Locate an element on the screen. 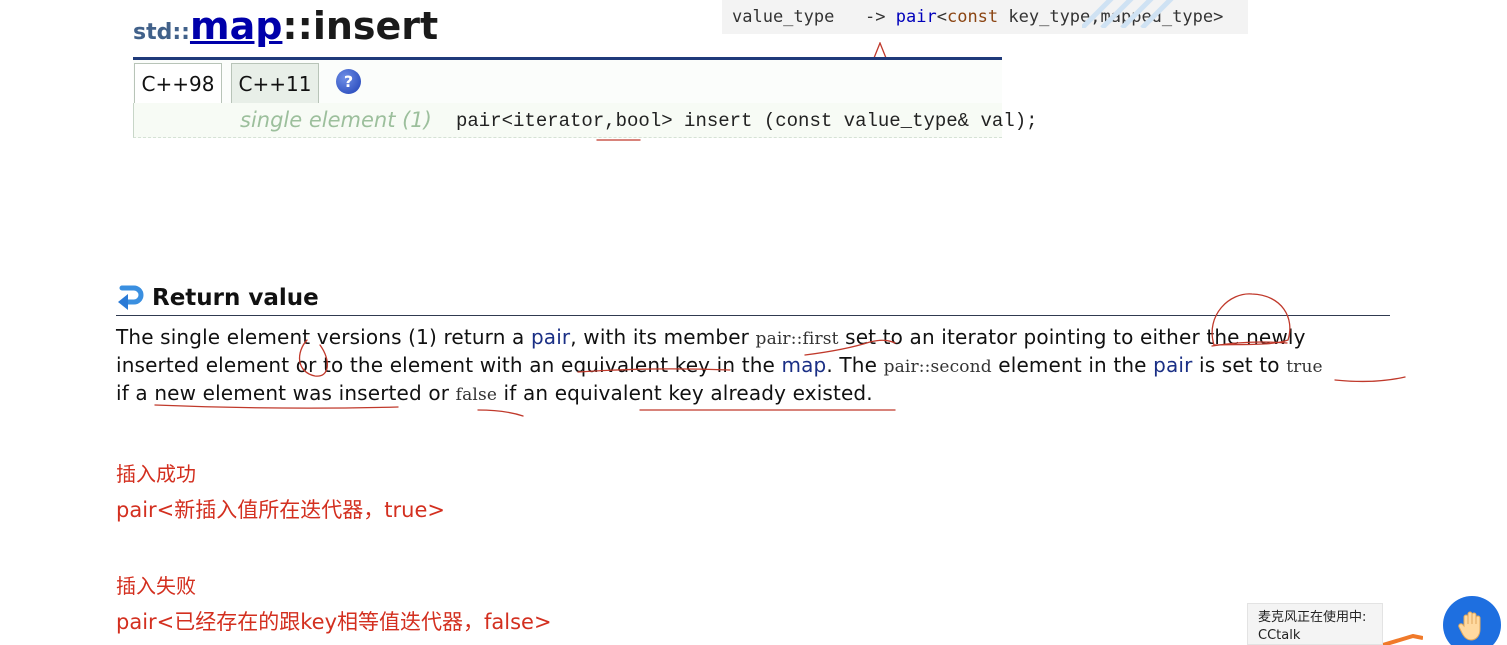 This screenshot has width=1507, height=645. code-left: value_type -> is located at coordinates (814, 17).